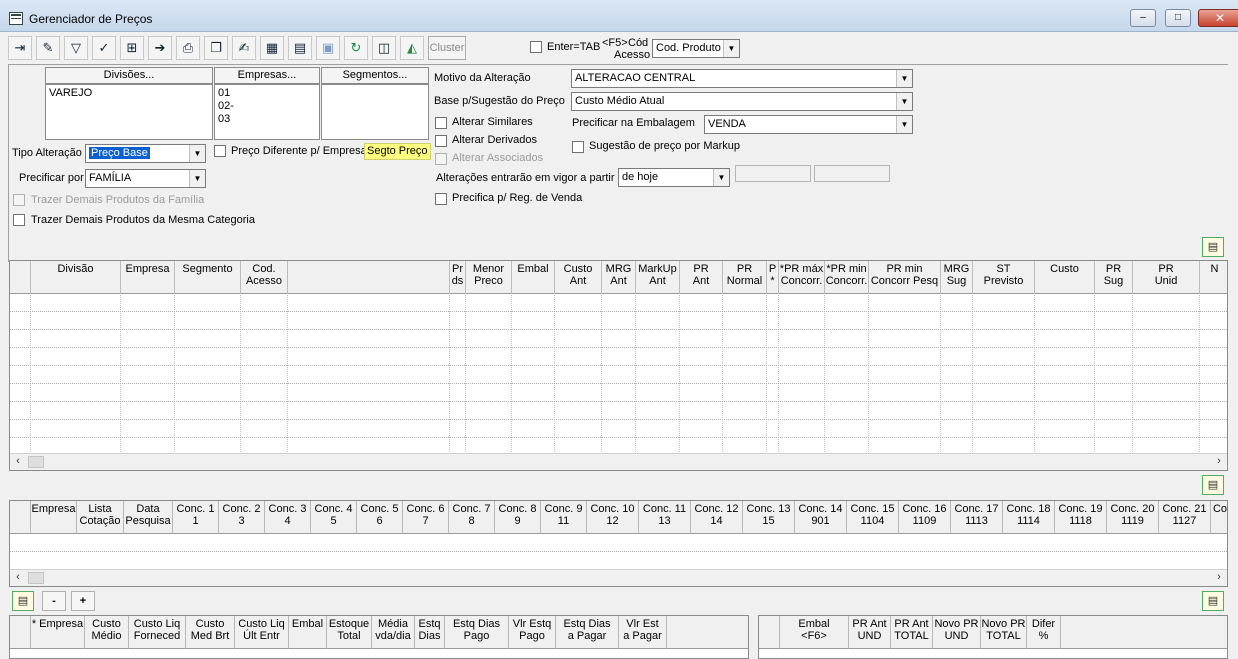 This screenshot has height=659, width=1238. What do you see at coordinates (472, 517) in the screenshot?
I see `column-header: Conc. 7 8` at bounding box center [472, 517].